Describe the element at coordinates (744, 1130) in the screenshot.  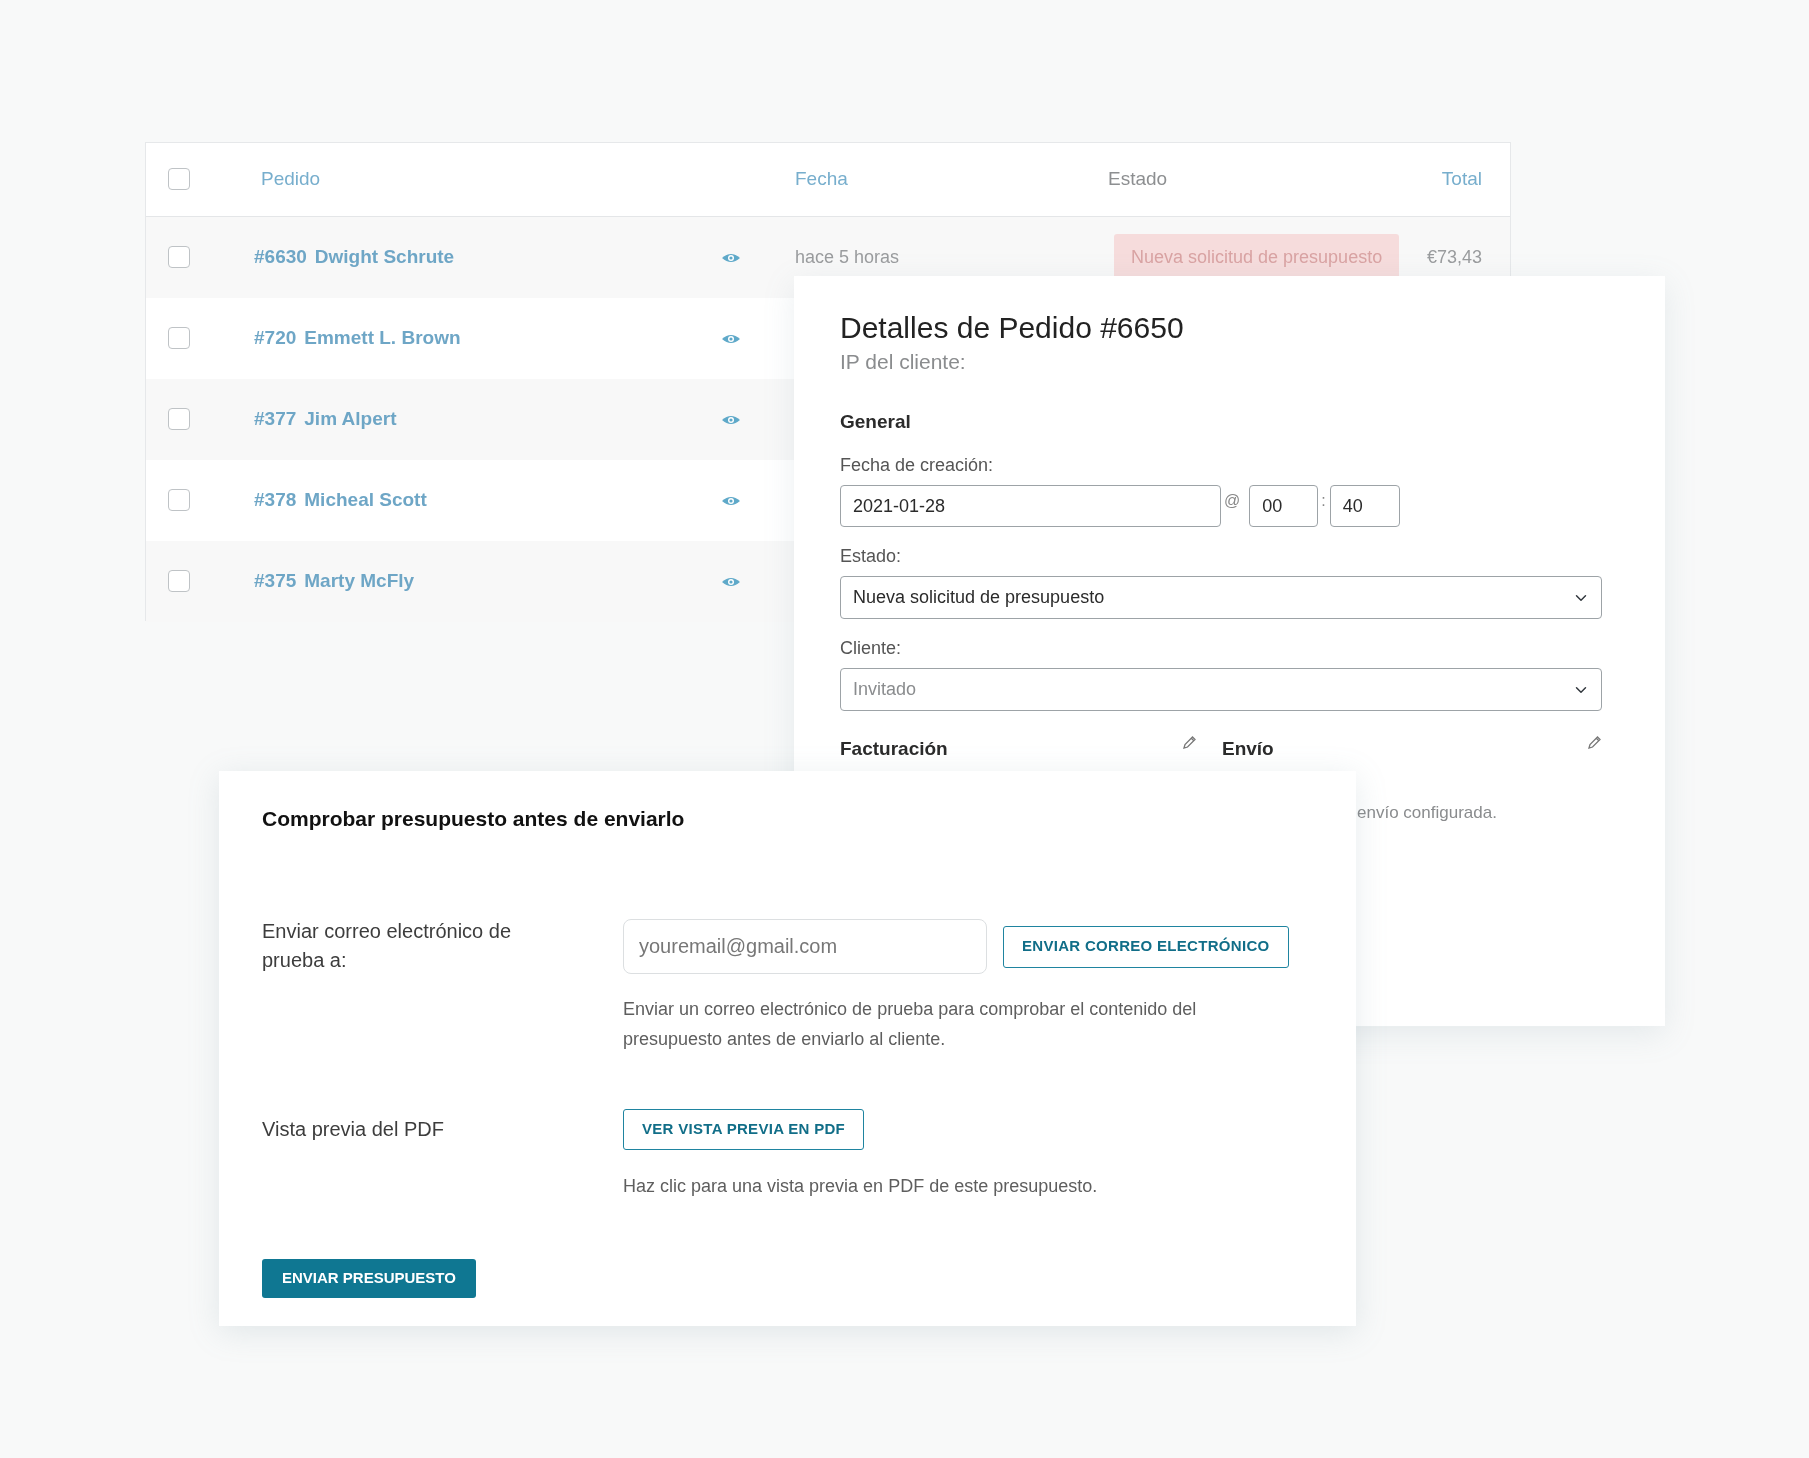
I see `pdf-preview-button: VER VISTA PREVIA EN PDF` at that location.